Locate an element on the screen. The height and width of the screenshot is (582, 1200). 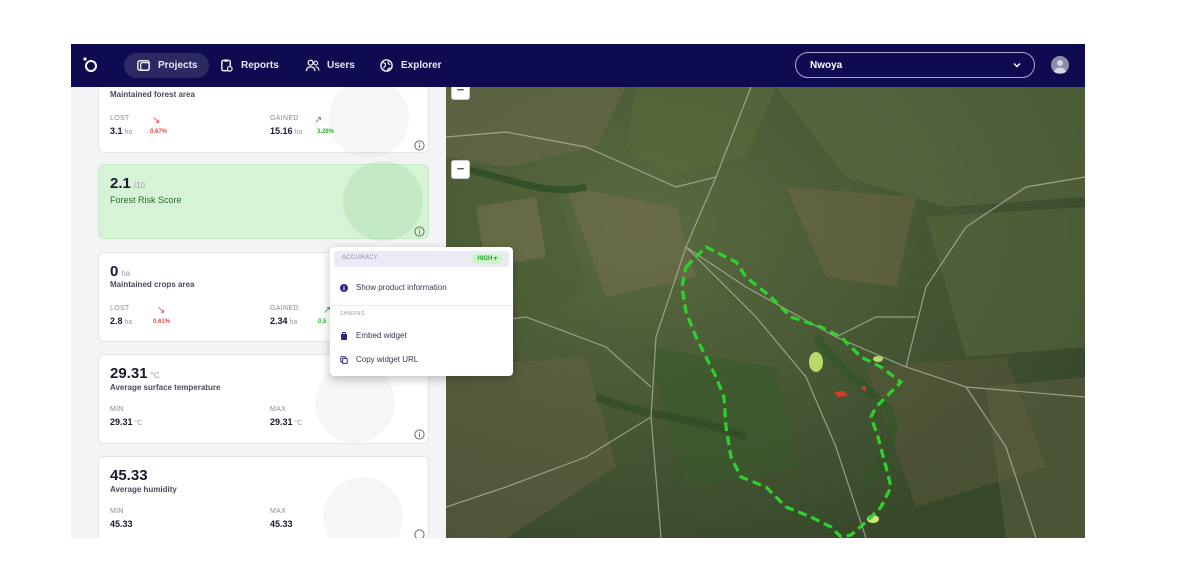
embed-icon is located at coordinates (344, 335).